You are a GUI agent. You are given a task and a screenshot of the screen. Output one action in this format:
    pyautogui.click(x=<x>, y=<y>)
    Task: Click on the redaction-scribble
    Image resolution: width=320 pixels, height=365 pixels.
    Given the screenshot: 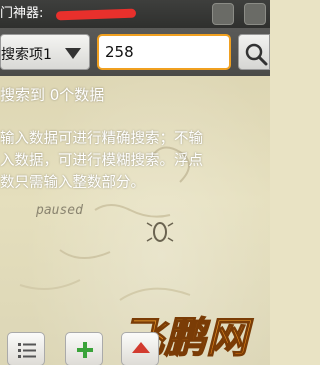 What is the action you would take?
    pyautogui.click(x=96, y=14)
    